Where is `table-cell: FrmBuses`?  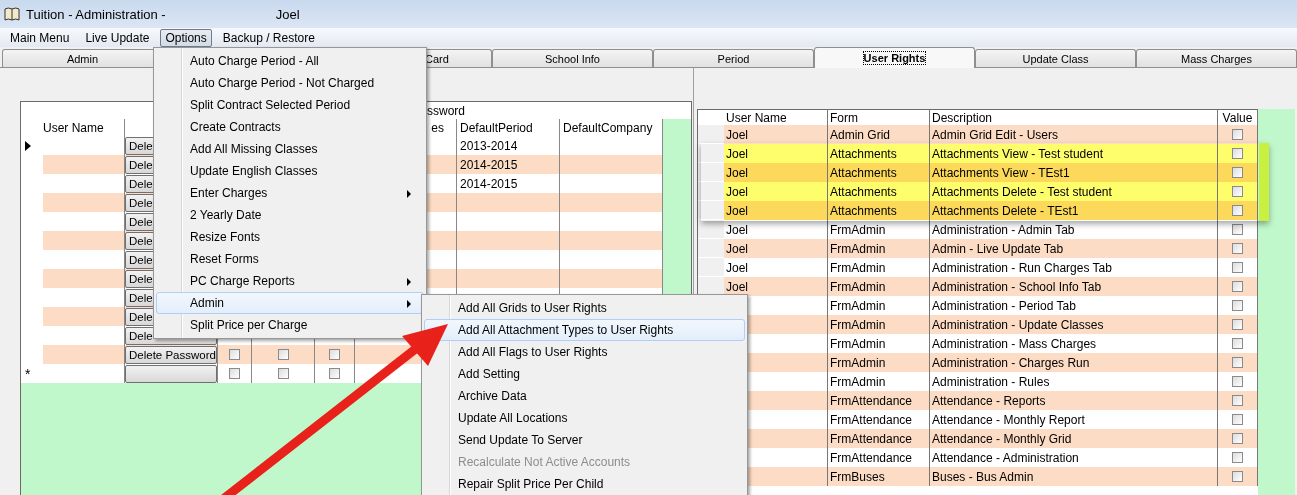 table-cell: FrmBuses is located at coordinates (878, 476).